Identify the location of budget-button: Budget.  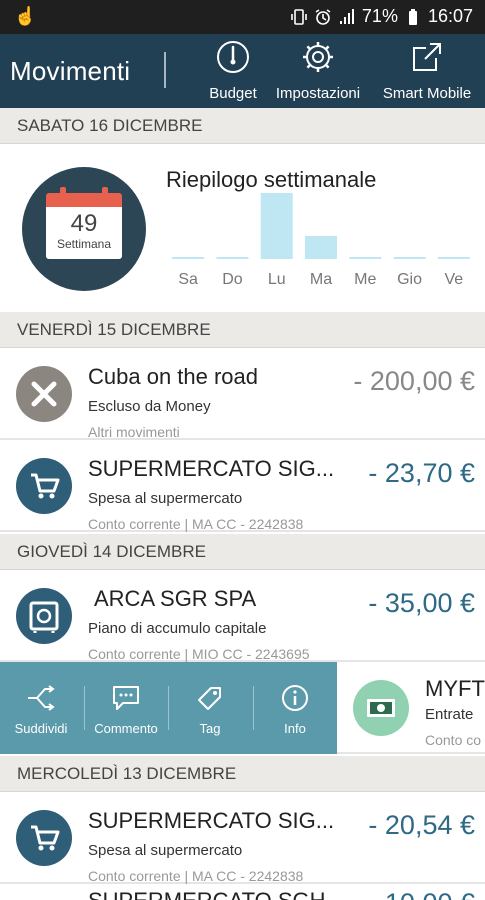
(233, 71).